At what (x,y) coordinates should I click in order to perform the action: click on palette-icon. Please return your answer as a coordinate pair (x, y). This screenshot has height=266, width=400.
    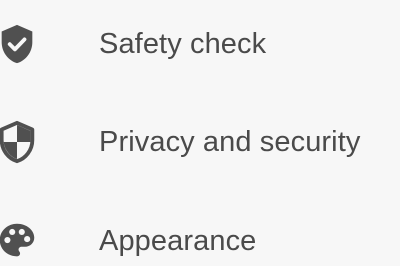
    Looking at the image, I should click on (20, 241).